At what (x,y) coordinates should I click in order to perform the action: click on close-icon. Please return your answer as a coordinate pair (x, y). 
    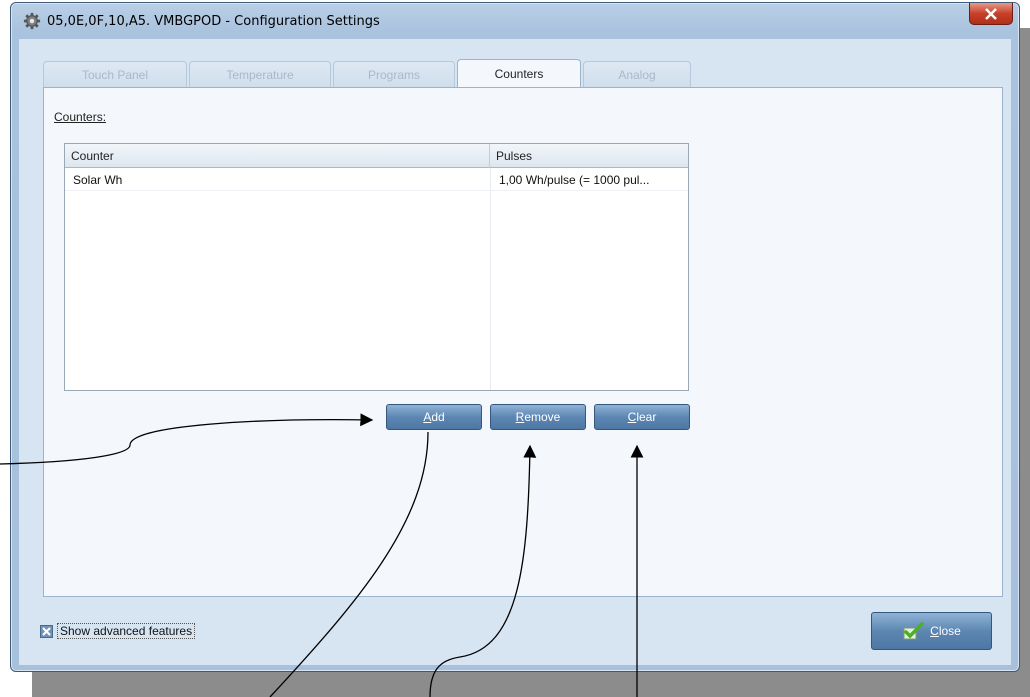
    Looking at the image, I should click on (991, 13).